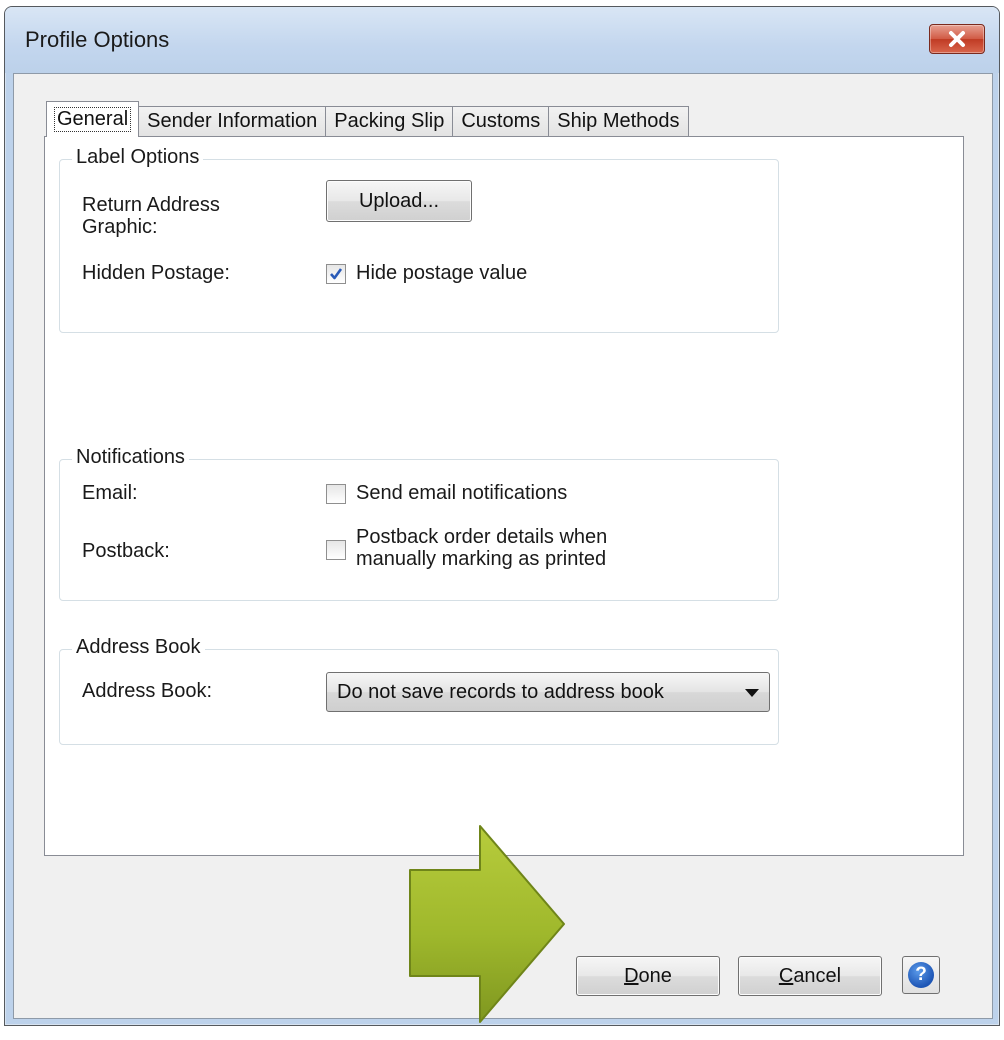 The height and width of the screenshot is (1040, 1004). I want to click on address-book-label: Address Book:, so click(147, 691).